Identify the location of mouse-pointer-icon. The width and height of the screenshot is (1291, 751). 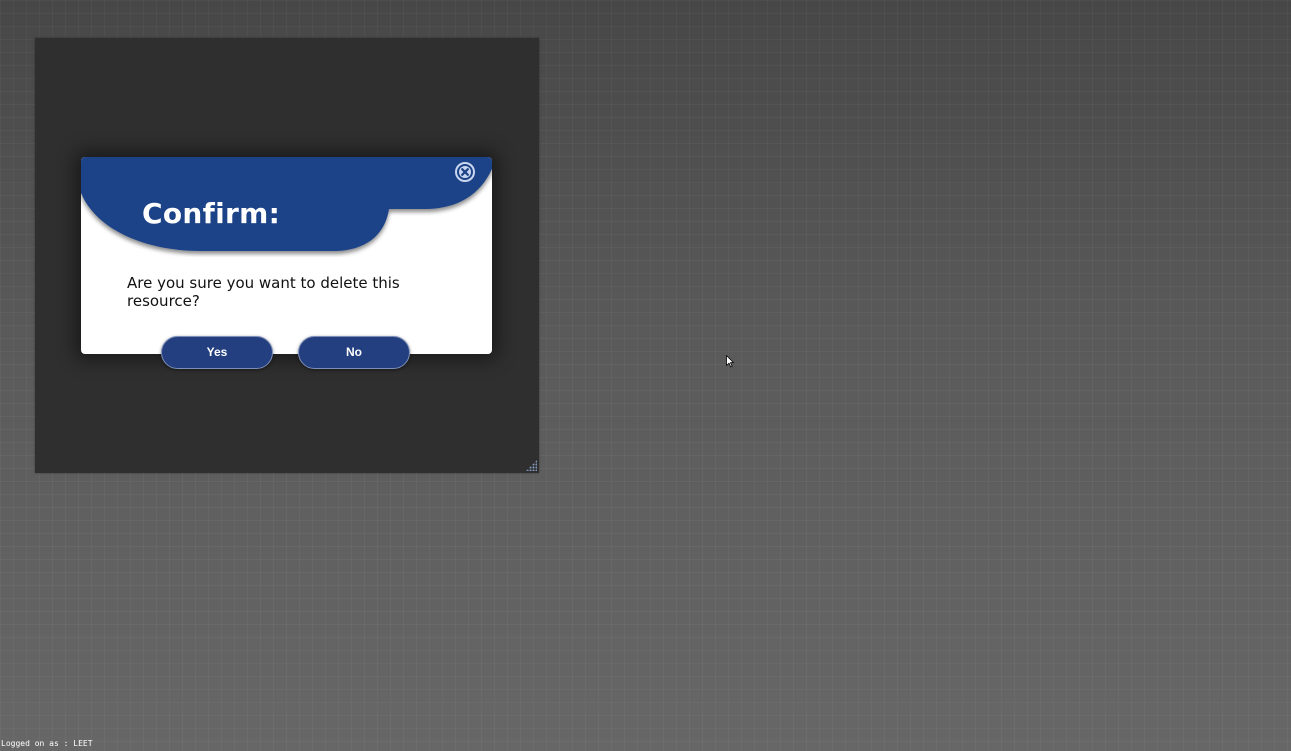
(730, 361).